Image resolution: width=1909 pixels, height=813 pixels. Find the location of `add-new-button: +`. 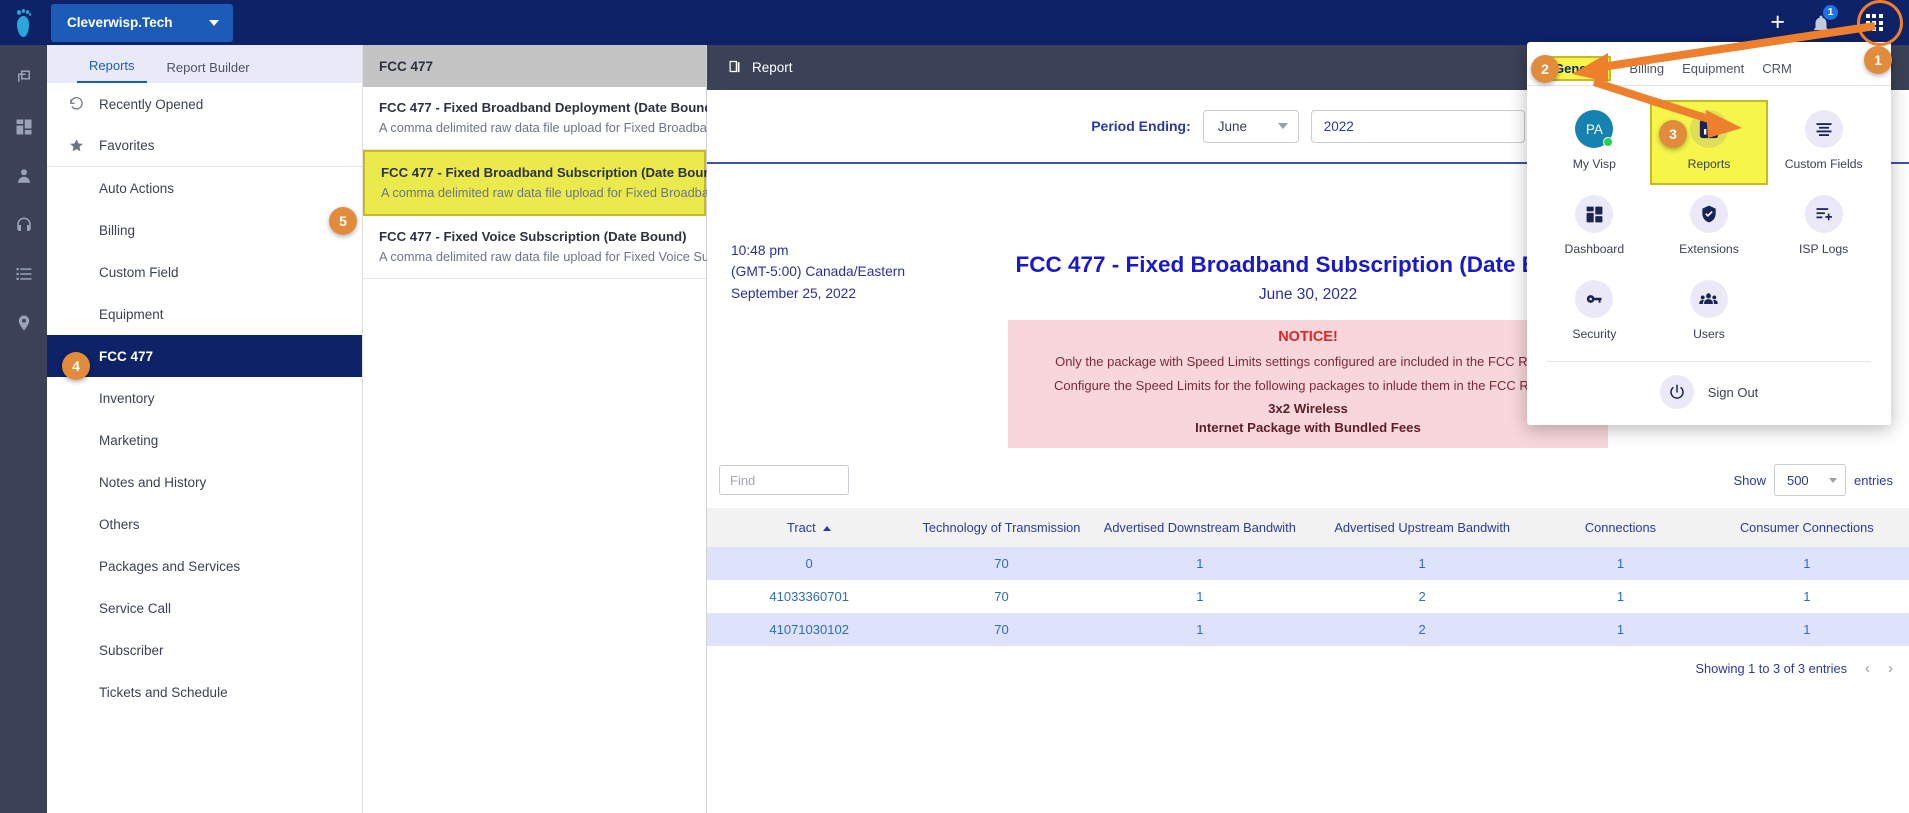

add-new-button: + is located at coordinates (1777, 22).